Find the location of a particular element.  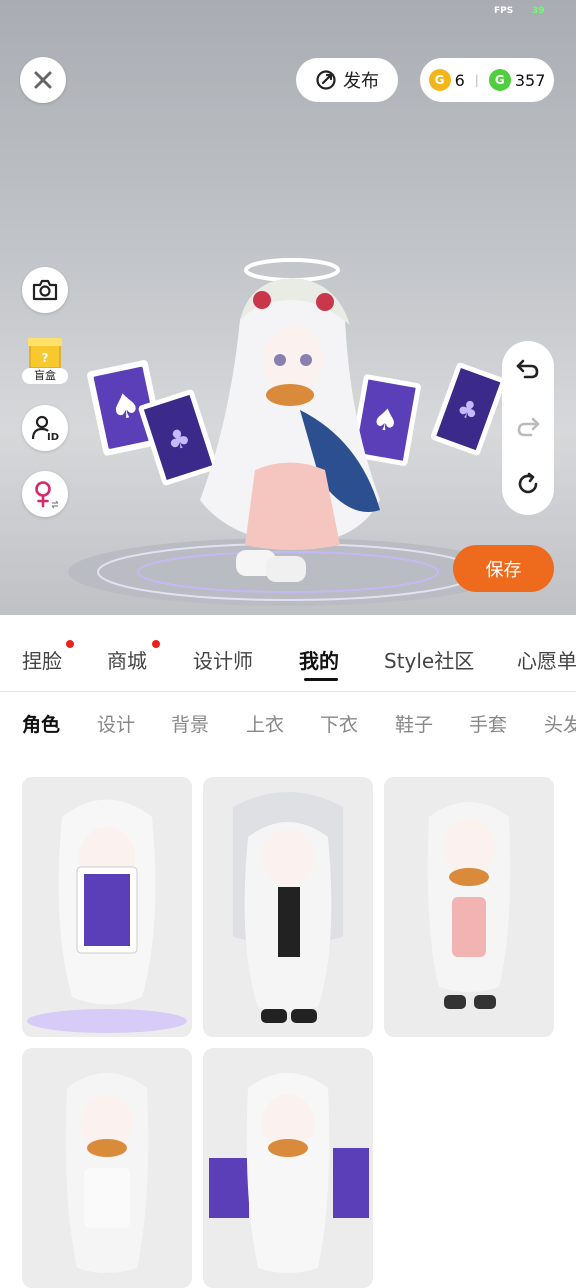

camera-icon is located at coordinates (45, 290).